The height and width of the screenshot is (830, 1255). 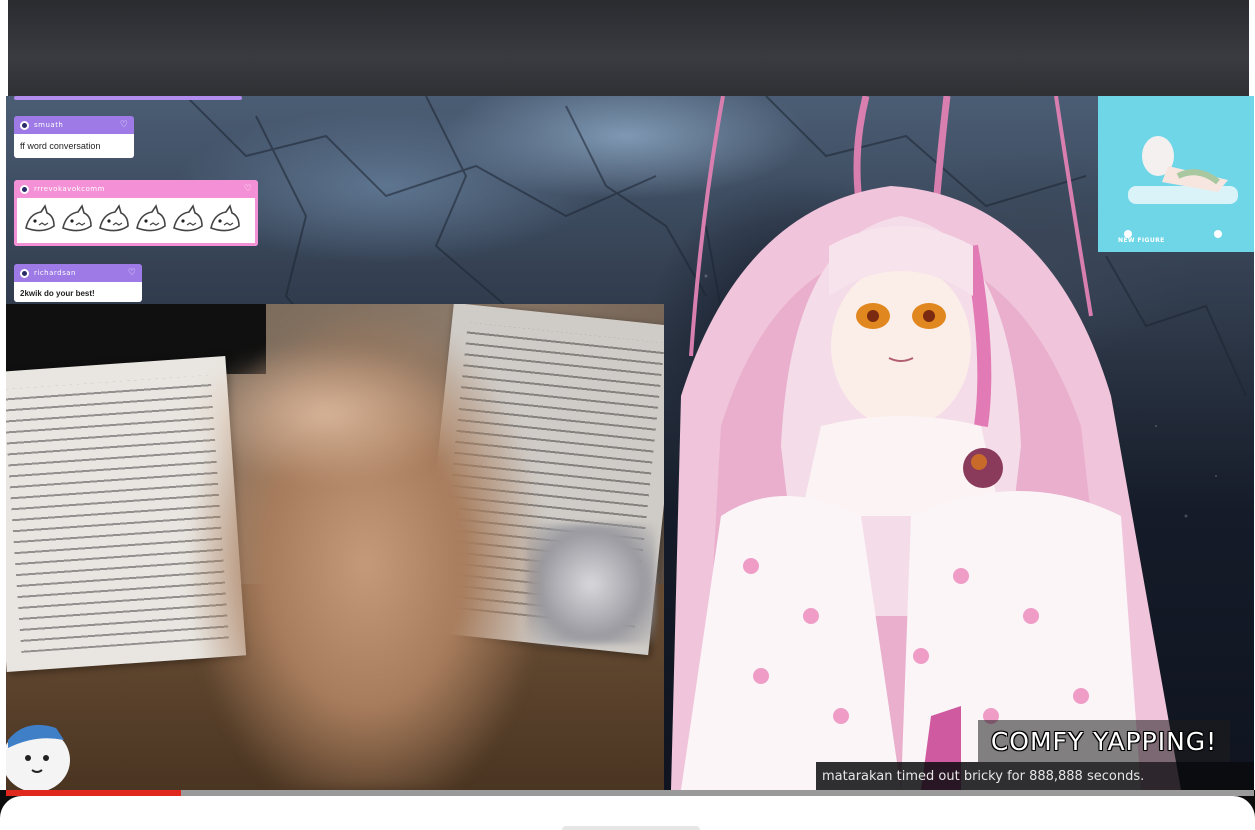 I want to click on promo-image: NEW FIGURE, so click(x=1176, y=174).